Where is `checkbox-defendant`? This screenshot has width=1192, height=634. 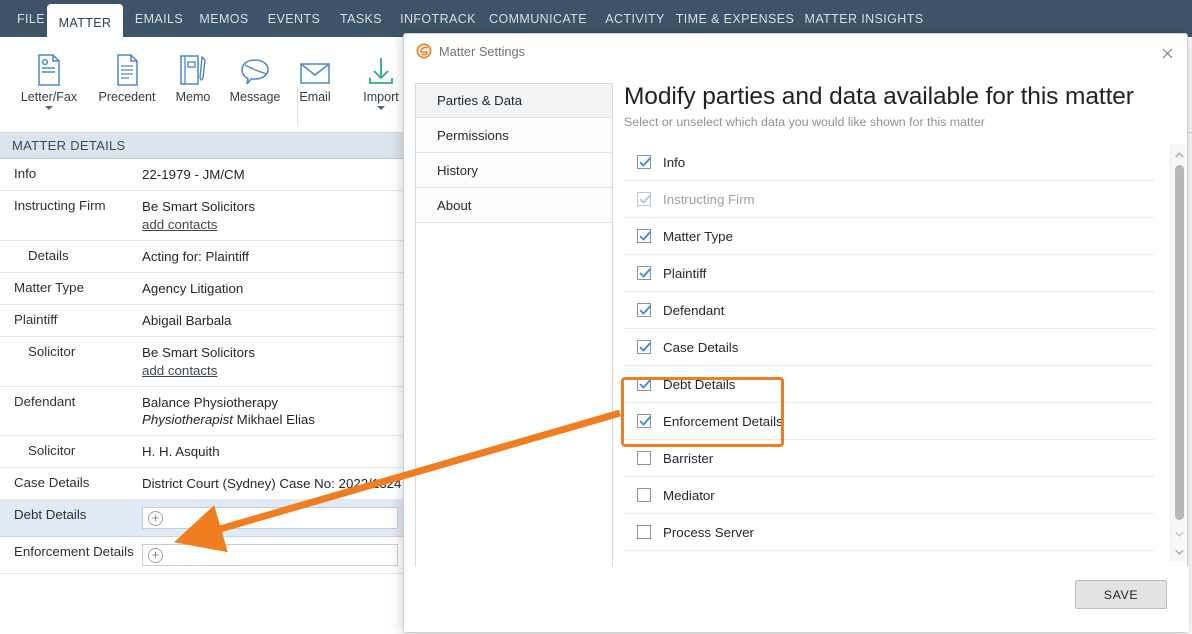
checkbox-defendant is located at coordinates (644, 310).